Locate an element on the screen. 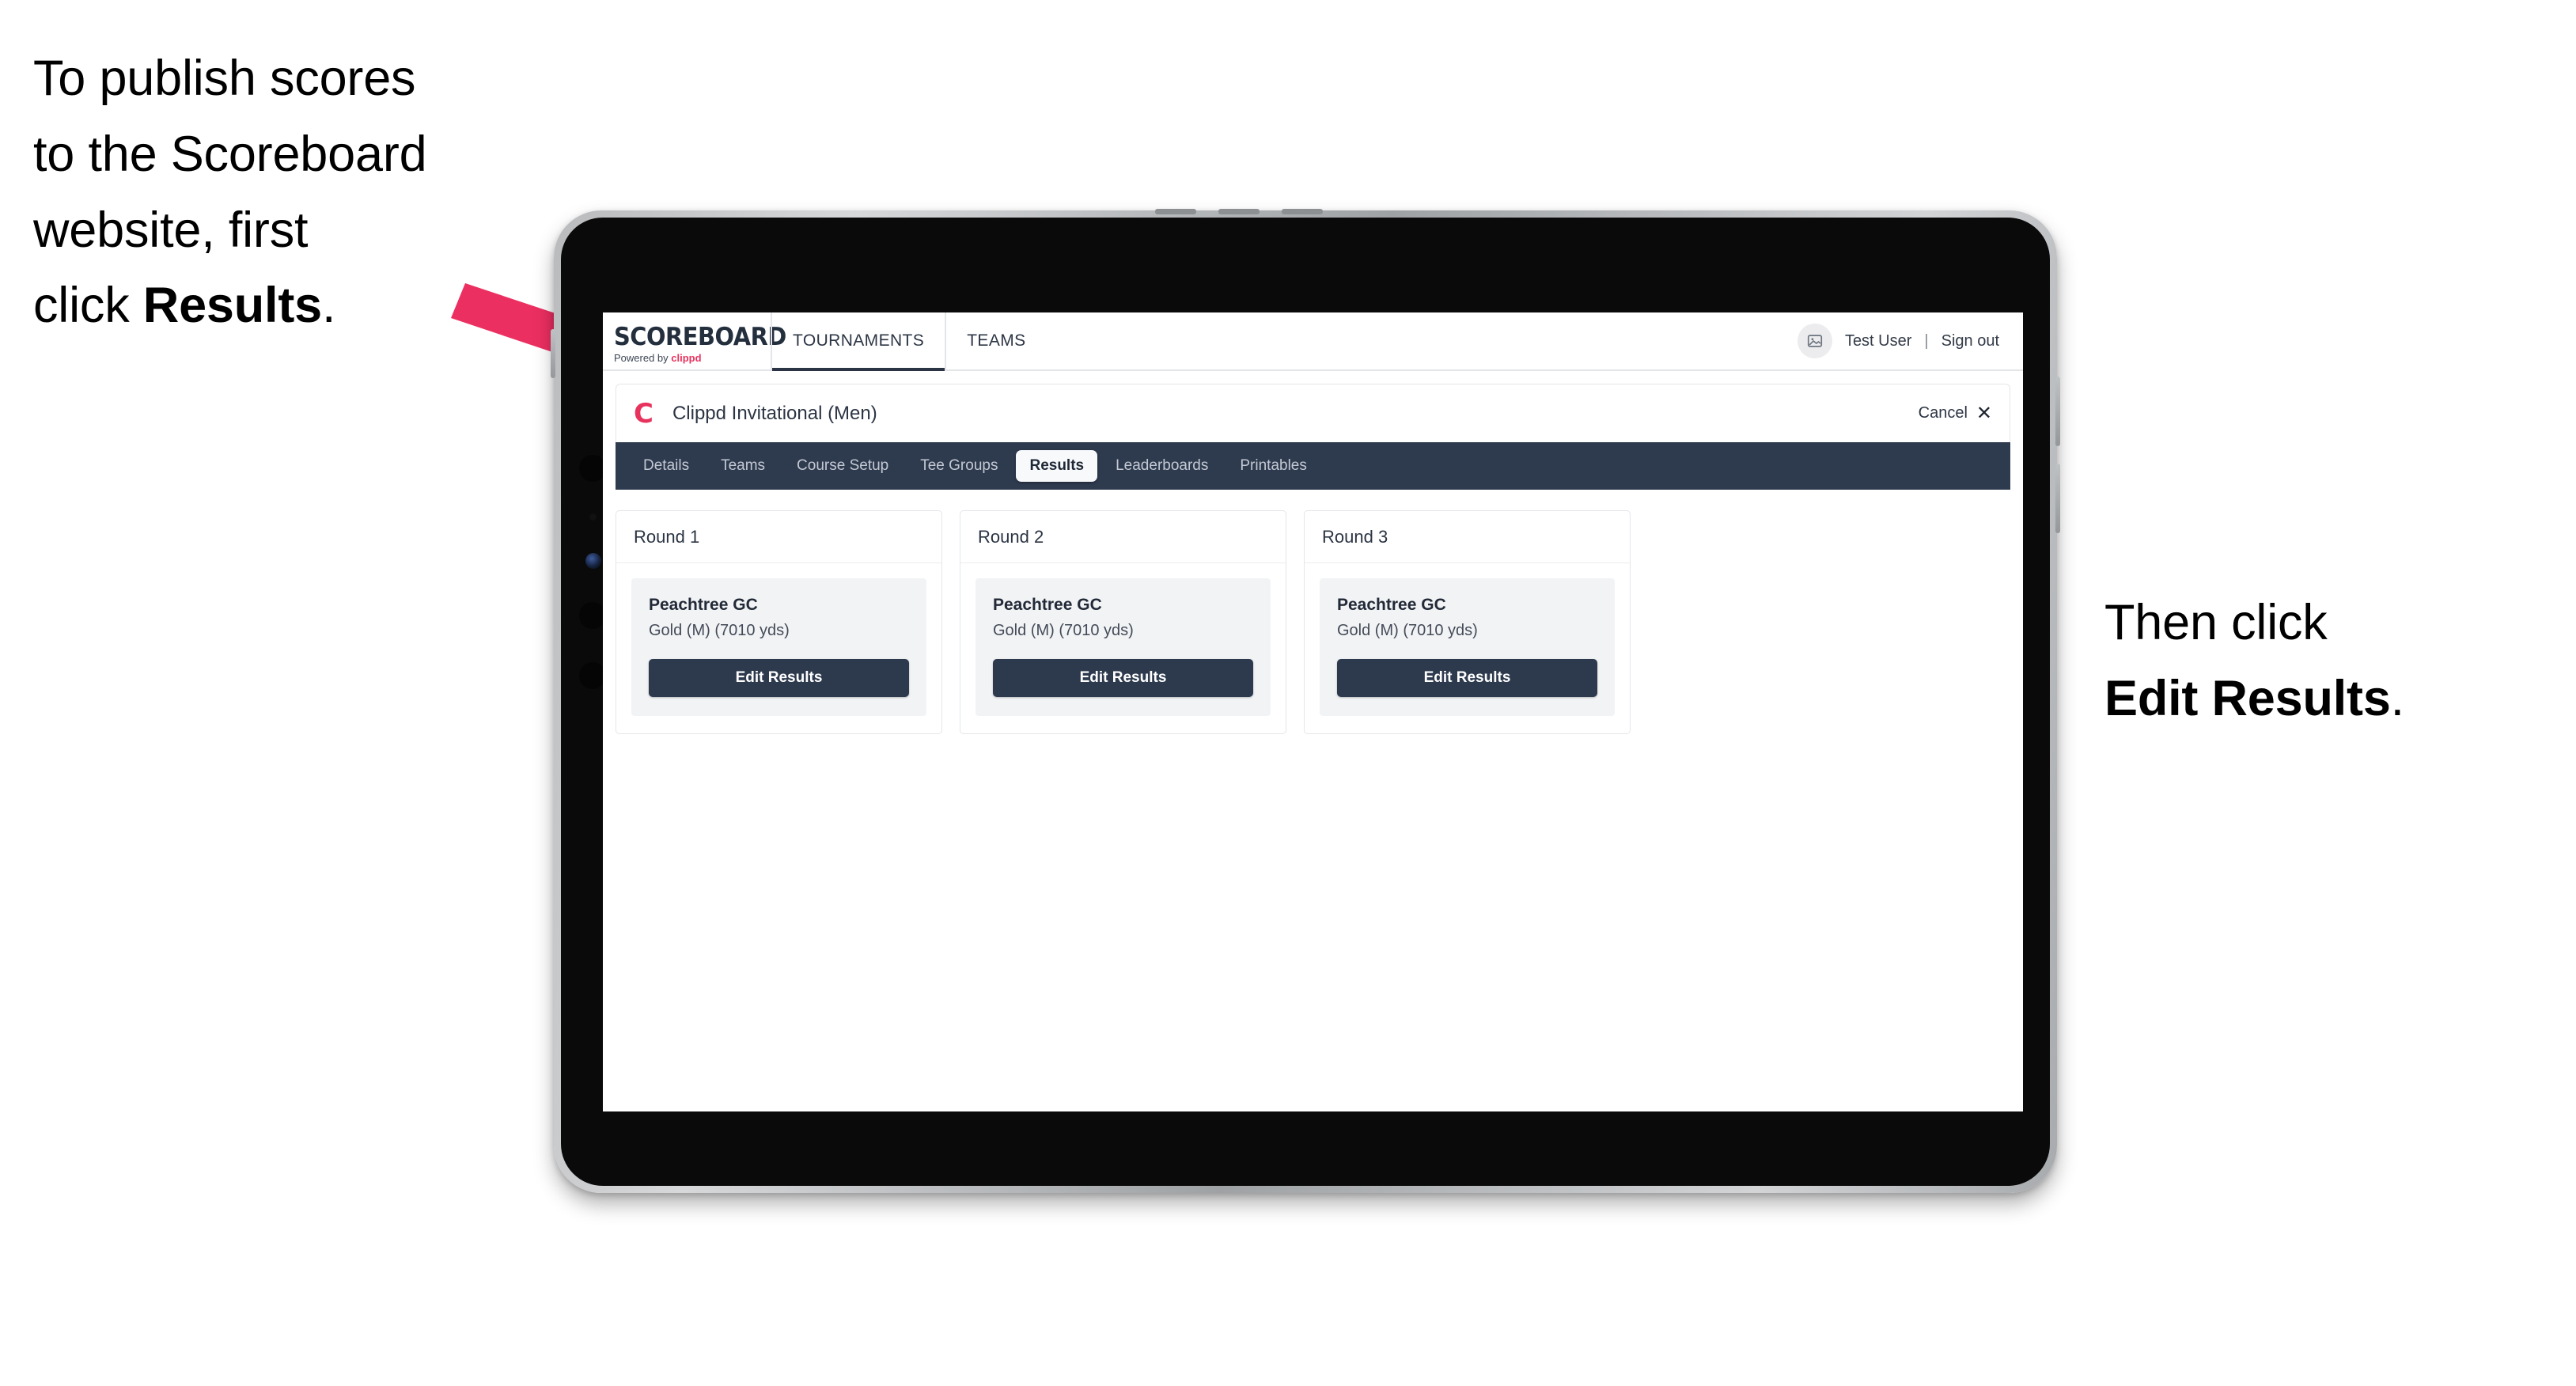  tournament-title: Clippd Invitational (Men) is located at coordinates (774, 413).